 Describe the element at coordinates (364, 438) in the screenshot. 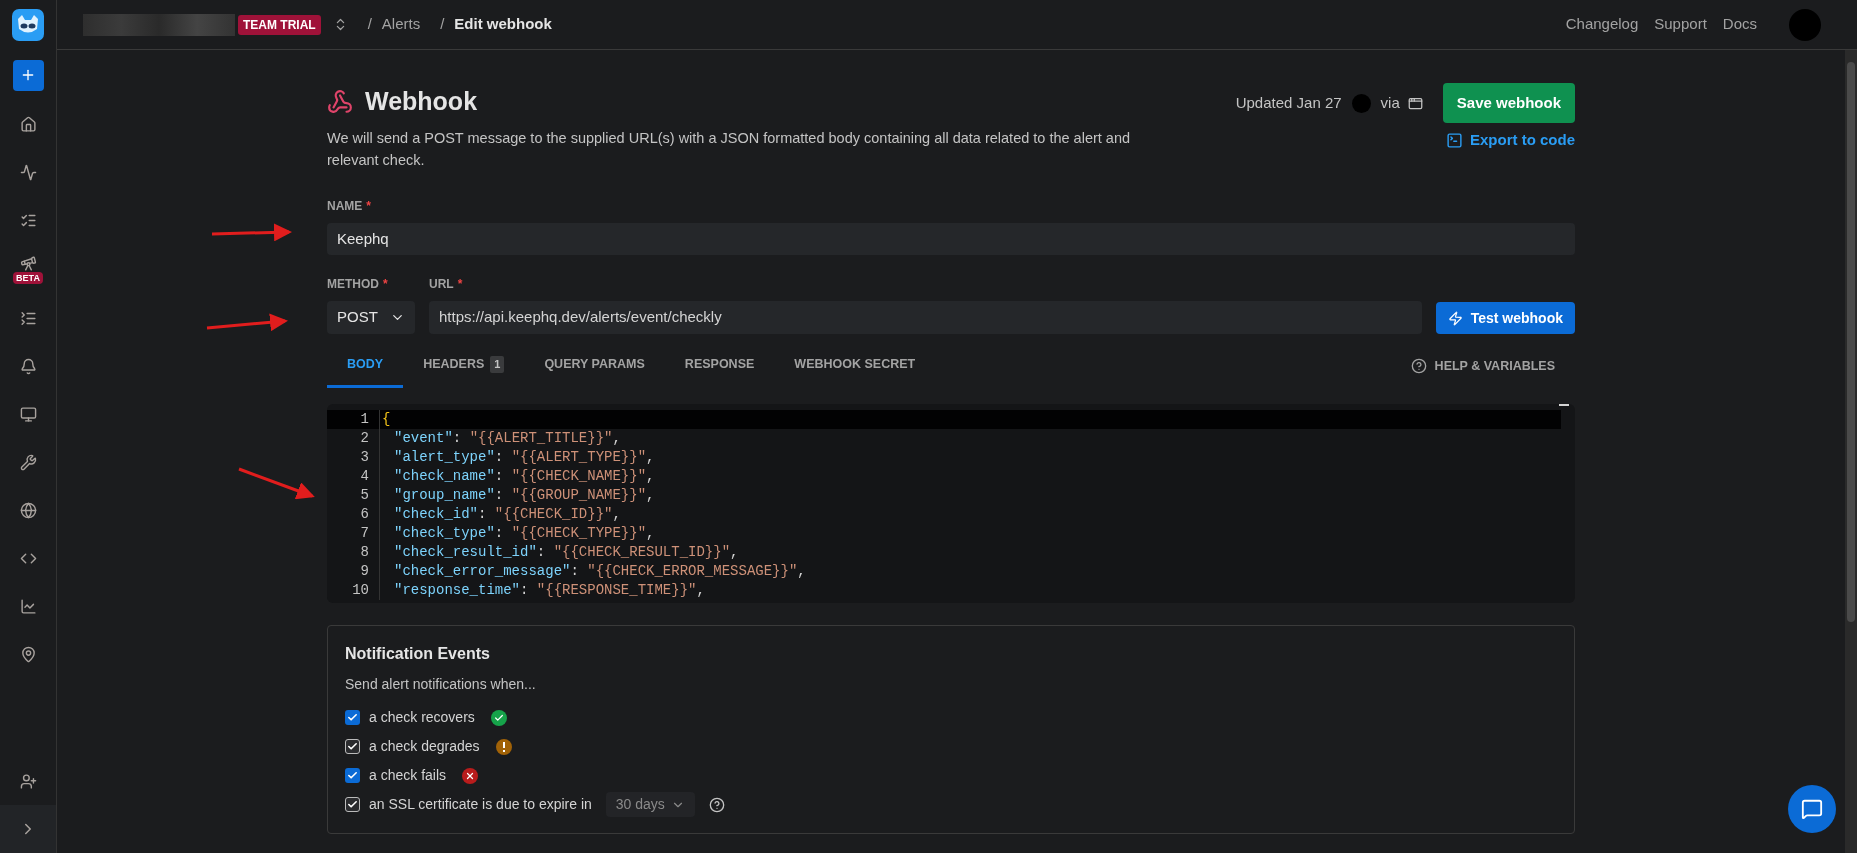

I see `line-number: 2` at that location.